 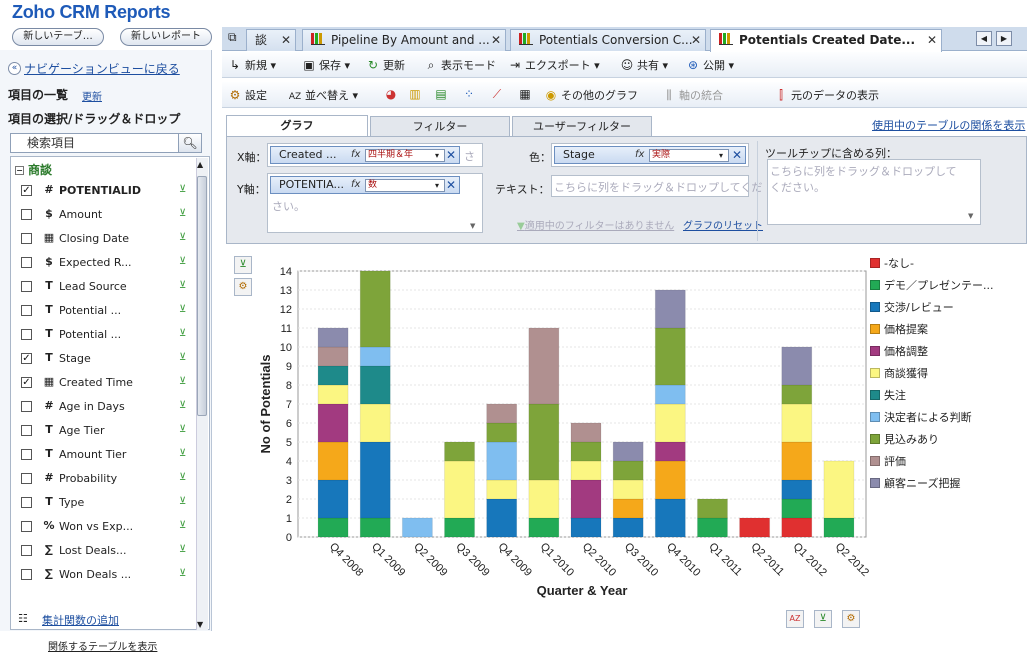 I want to click on field-item: $ Expected R... ⊻, so click(x=104, y=263).